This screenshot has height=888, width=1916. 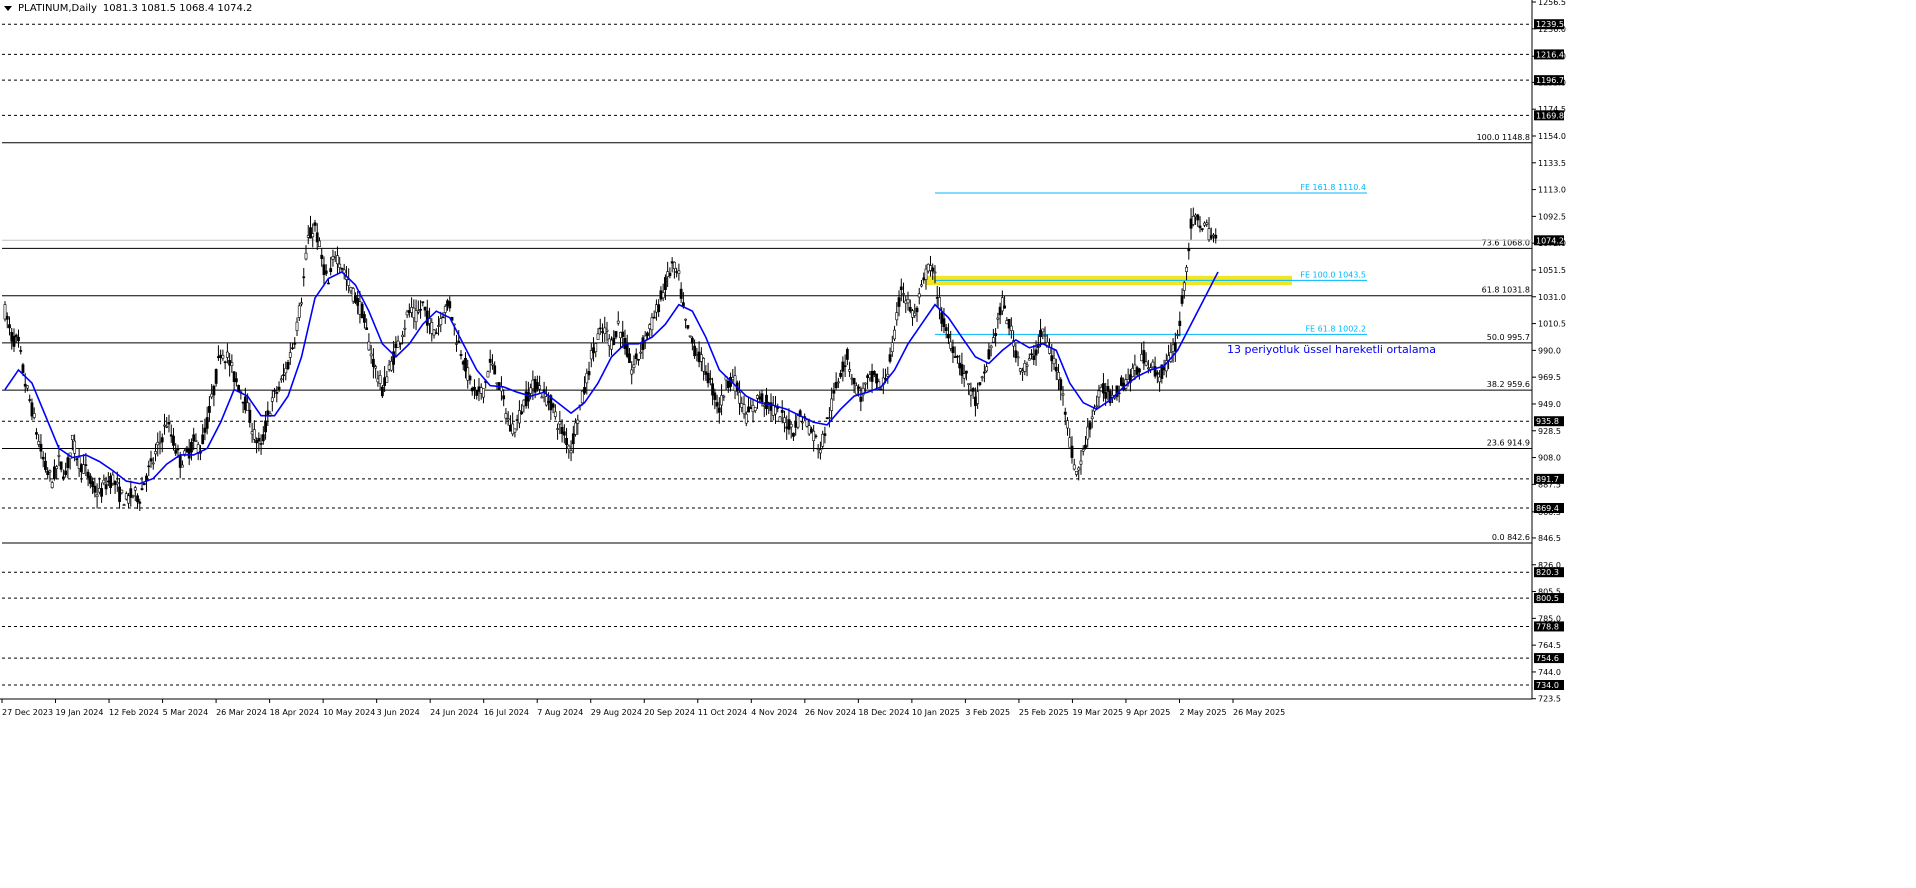 I want to click on x-tick-label: 25 Feb 2025, so click(x=1044, y=712).